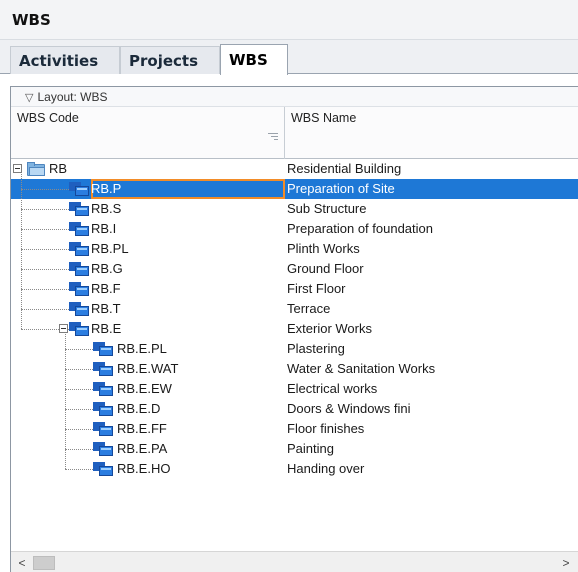 The image size is (578, 572). I want to click on wbs-name-cell: First Floor, so click(316, 289).